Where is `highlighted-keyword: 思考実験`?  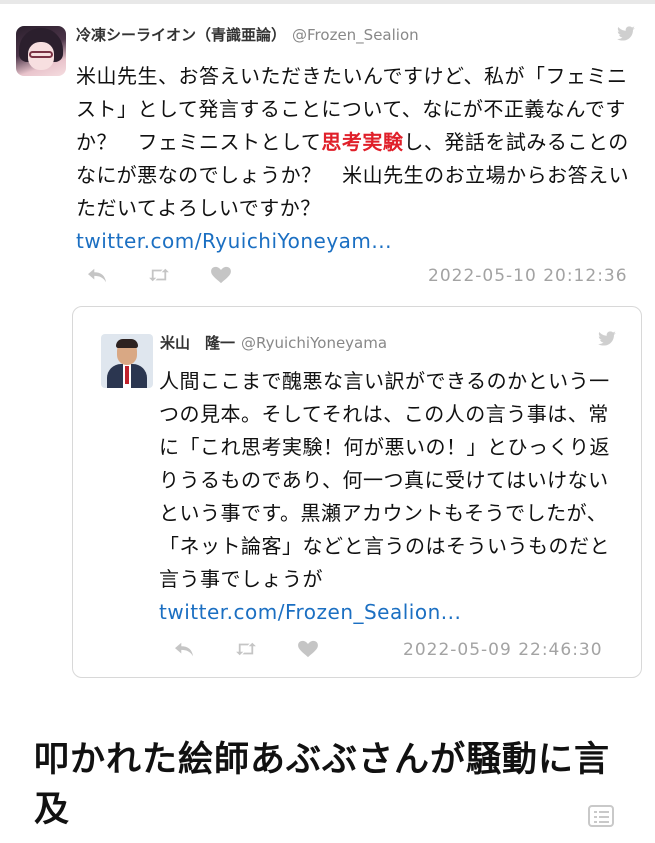 highlighted-keyword: 思考実験 is located at coordinates (362, 142).